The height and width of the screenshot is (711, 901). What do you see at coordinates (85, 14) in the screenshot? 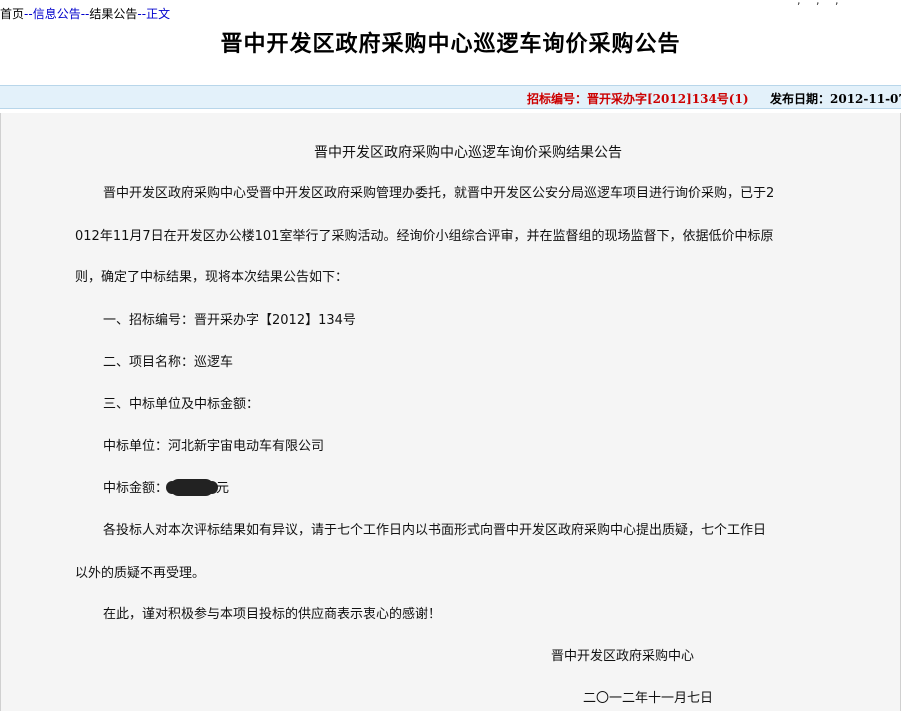
I see `breadcrumb: 首页--信息公告--结果公告--正文` at bounding box center [85, 14].